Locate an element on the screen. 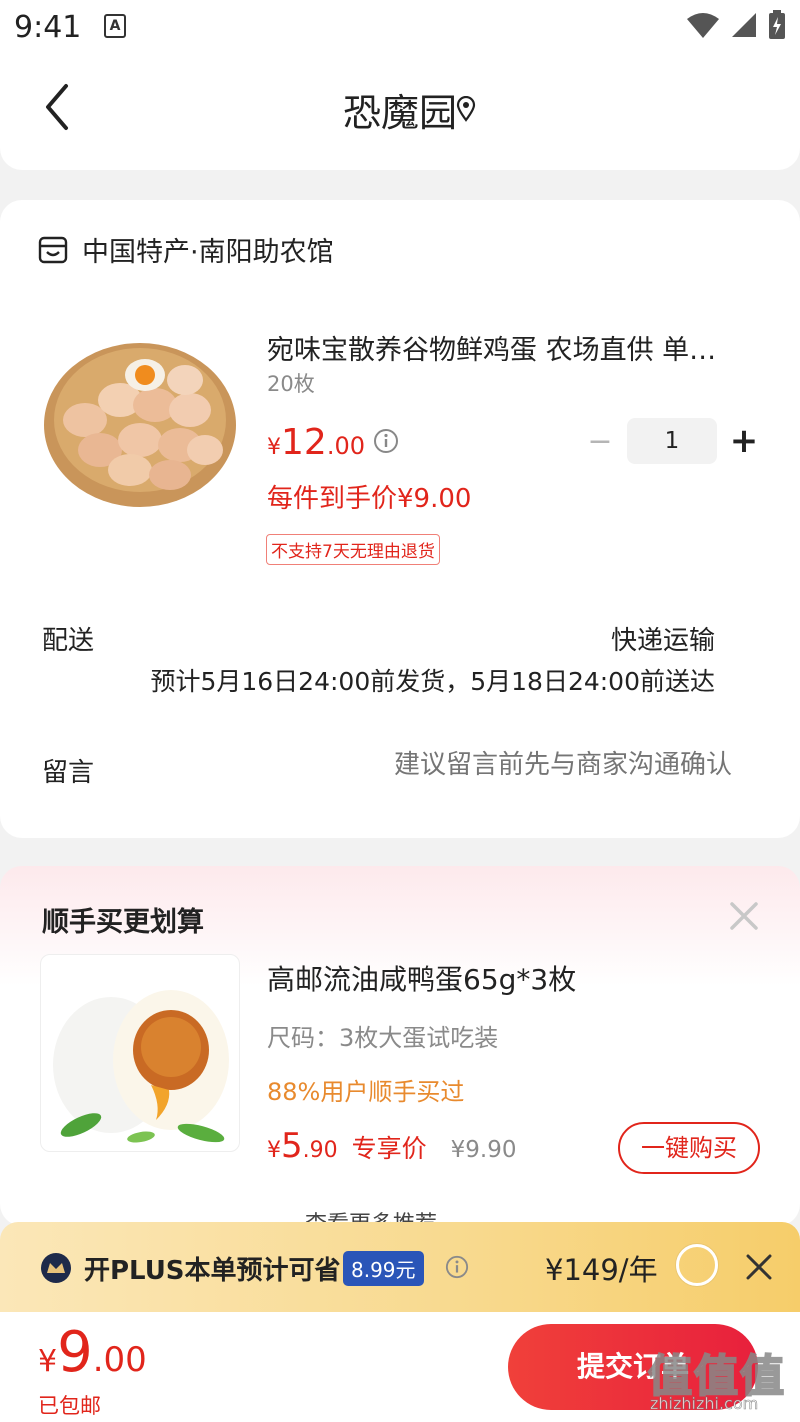 The height and width of the screenshot is (1422, 800). plus-select-radio is located at coordinates (697, 1265).